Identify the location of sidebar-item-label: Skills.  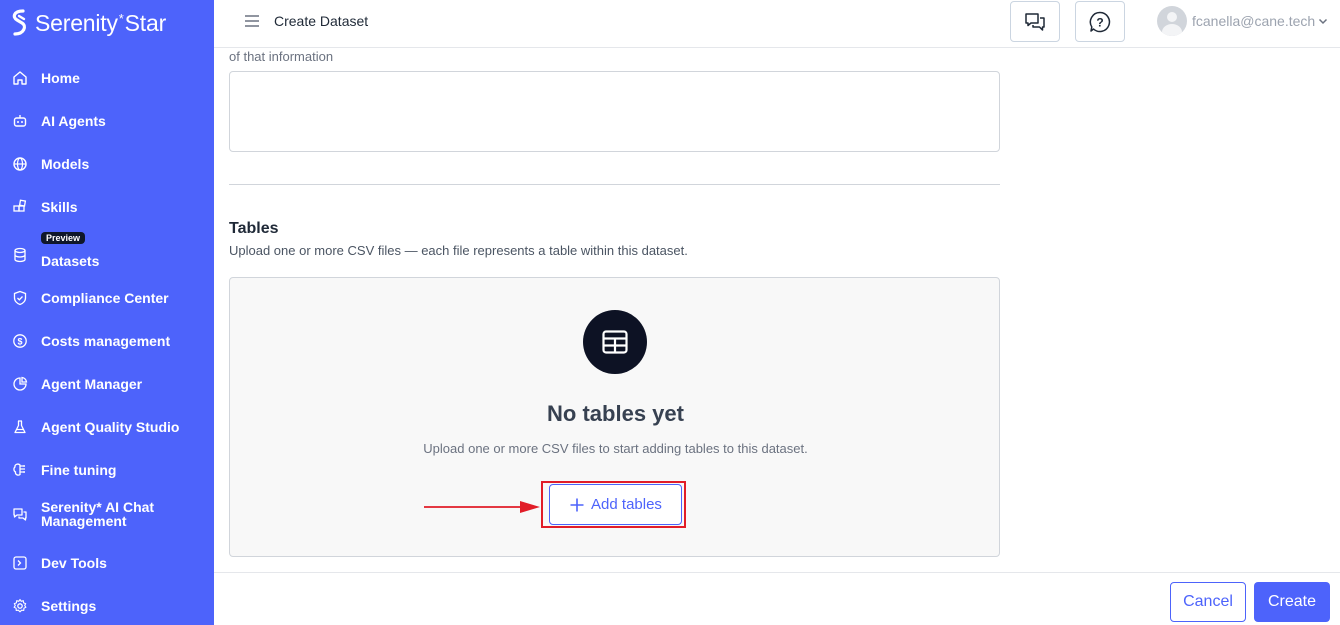
(59, 207).